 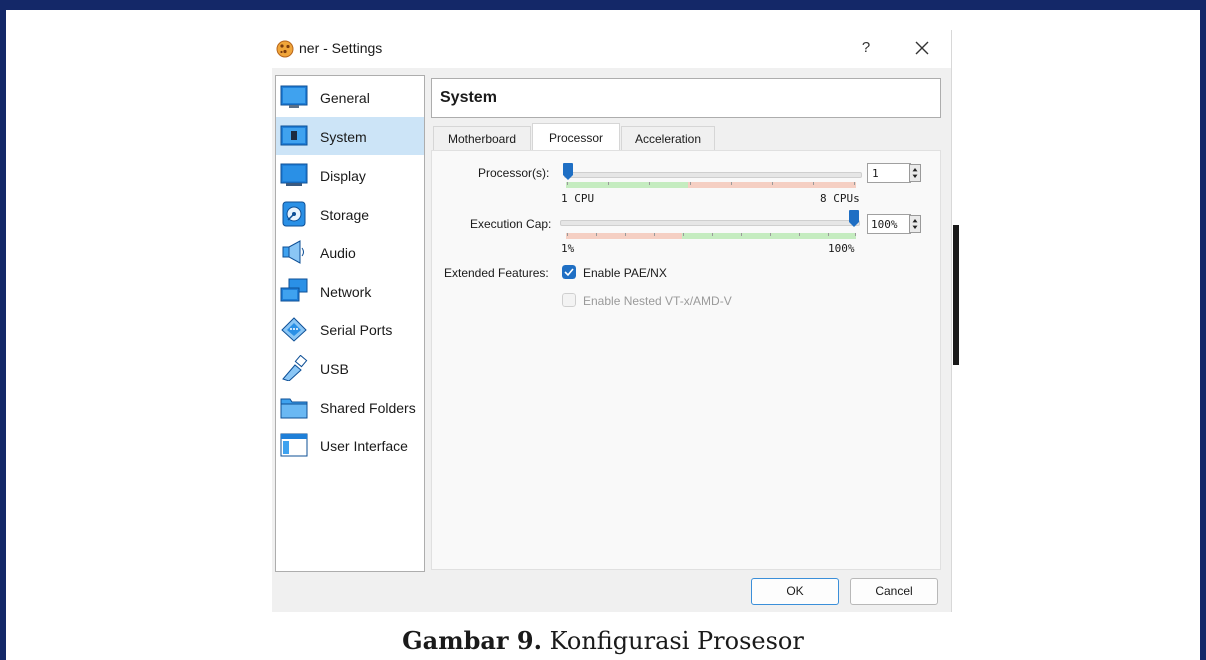 I want to click on sidebar-item-system: System, so click(x=350, y=136).